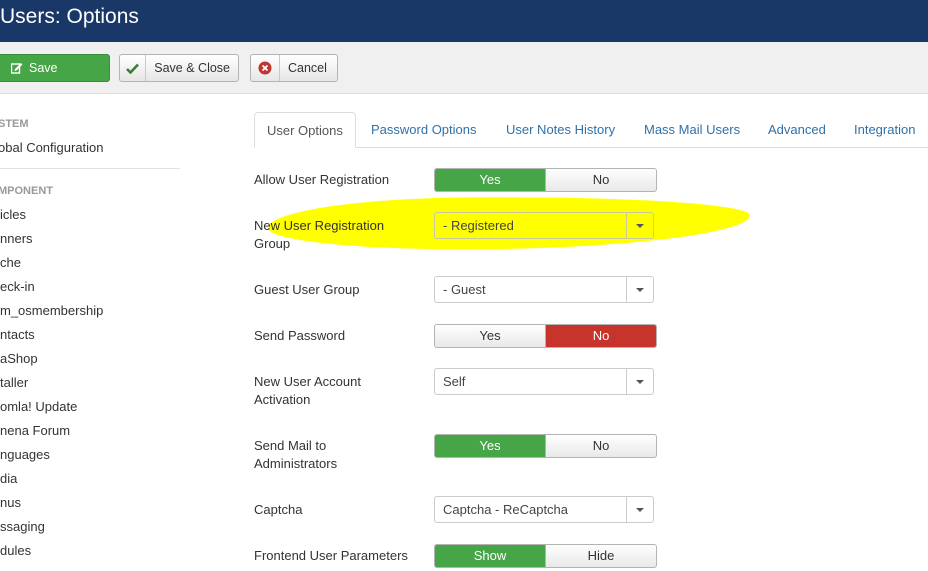 Image resolution: width=928 pixels, height=571 pixels. Describe the element at coordinates (16, 238) in the screenshot. I see `sidebar-item: nners` at that location.